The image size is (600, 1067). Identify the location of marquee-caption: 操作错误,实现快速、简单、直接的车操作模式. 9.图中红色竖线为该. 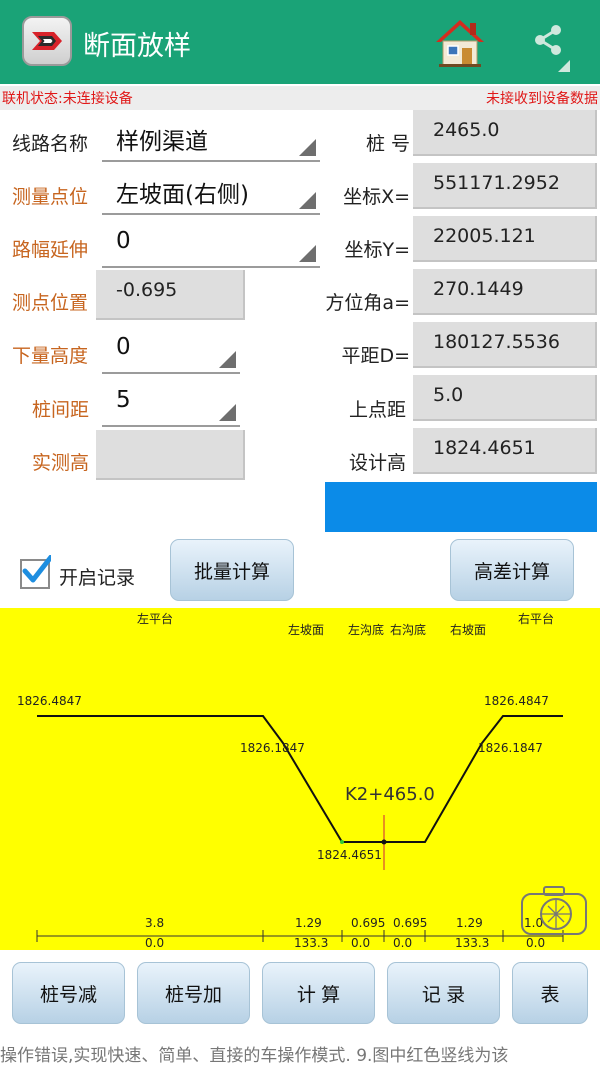
(300, 1053).